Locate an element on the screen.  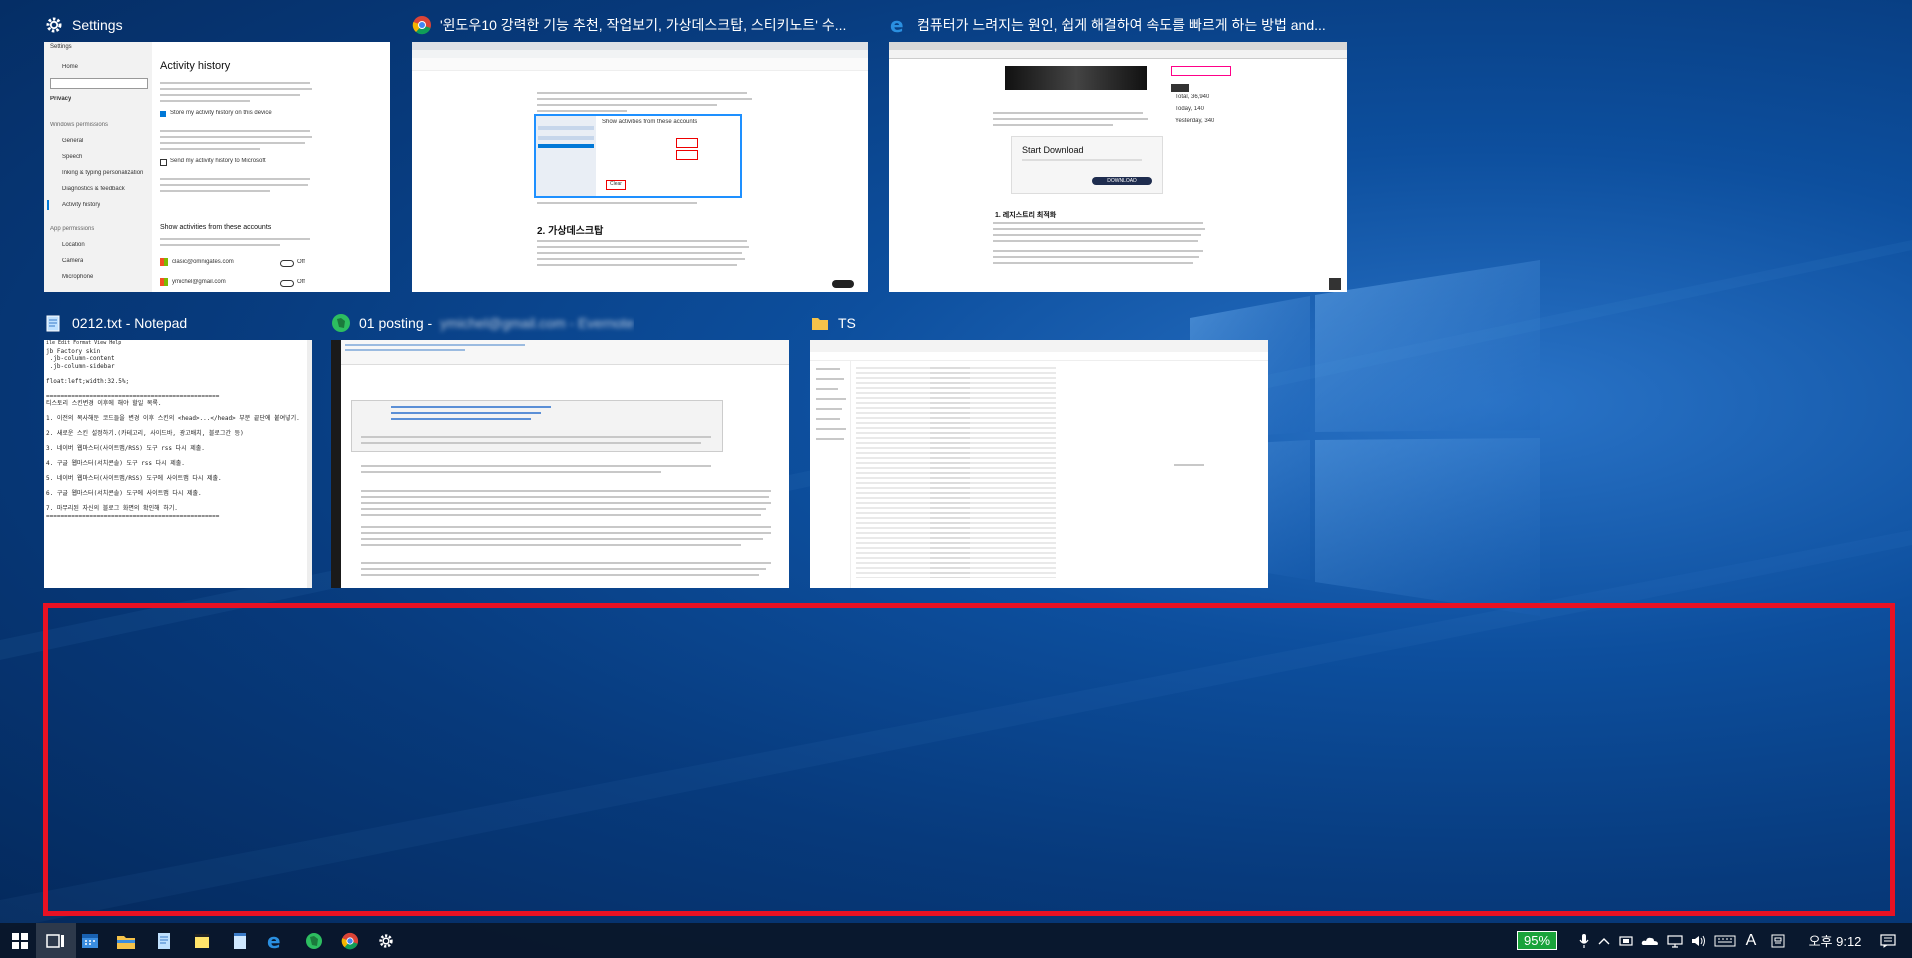
checkbox-store-label: Store my activity history on this device is located at coordinates (221, 113).